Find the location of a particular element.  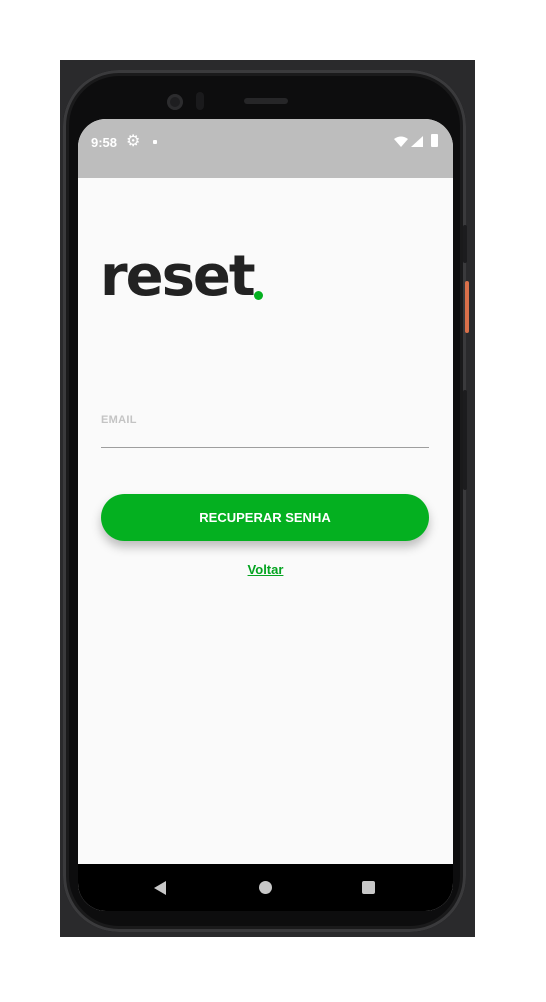

logo-dot is located at coordinates (258, 295).